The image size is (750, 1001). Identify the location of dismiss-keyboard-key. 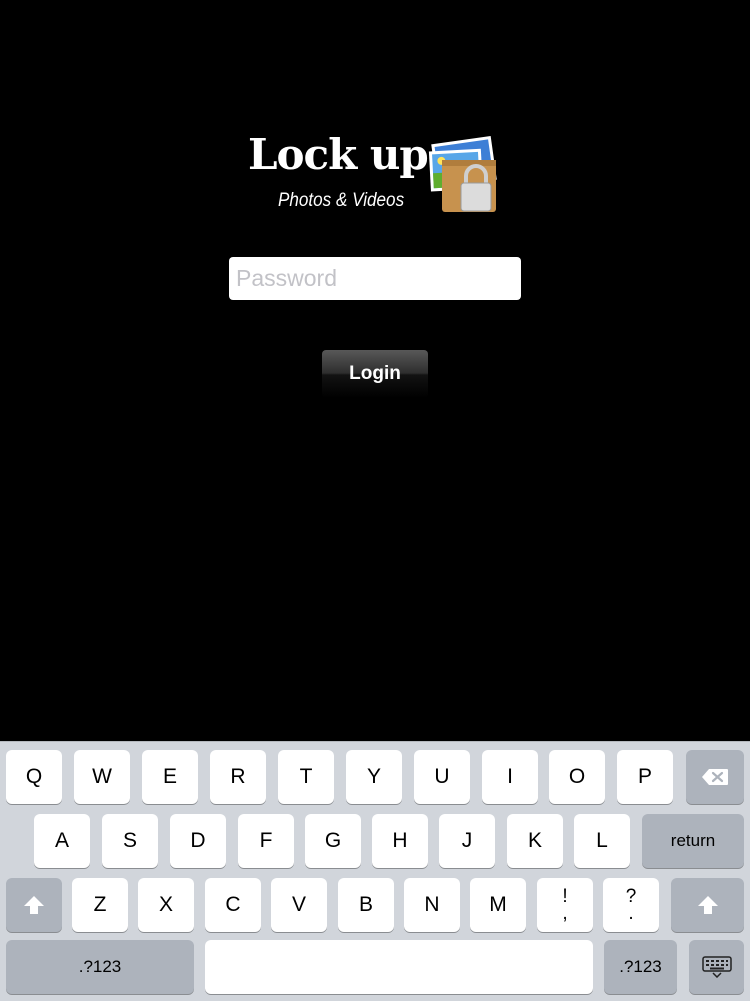
(716, 967).